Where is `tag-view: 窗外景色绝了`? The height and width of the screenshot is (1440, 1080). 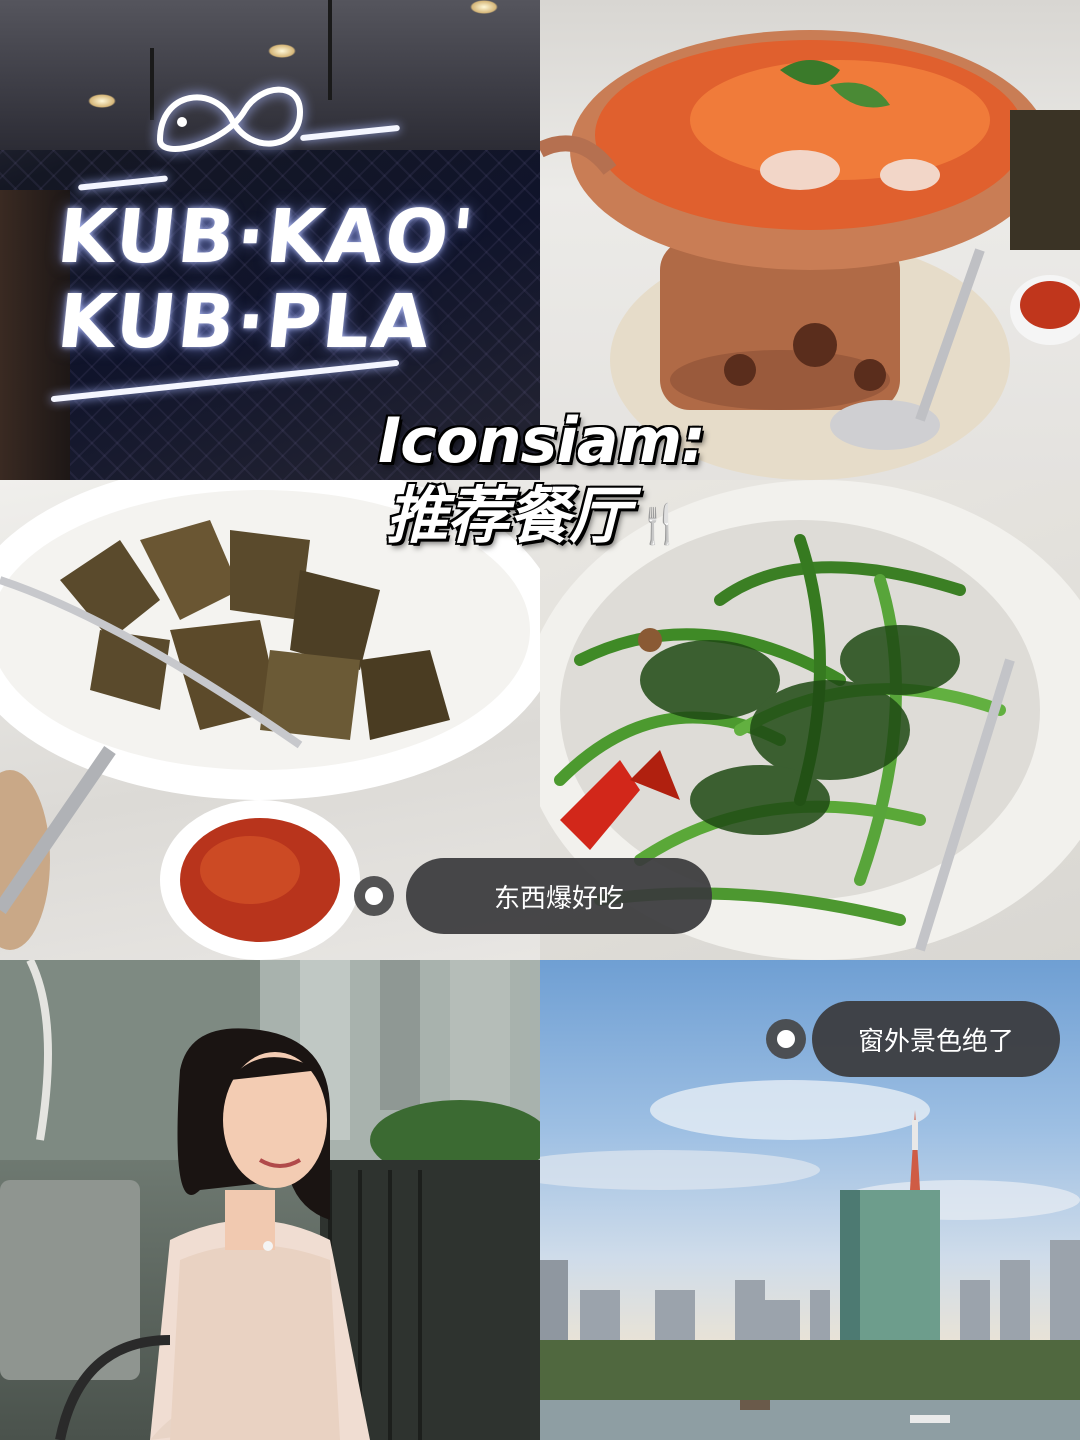 tag-view: 窗外景色绝了 is located at coordinates (936, 1039).